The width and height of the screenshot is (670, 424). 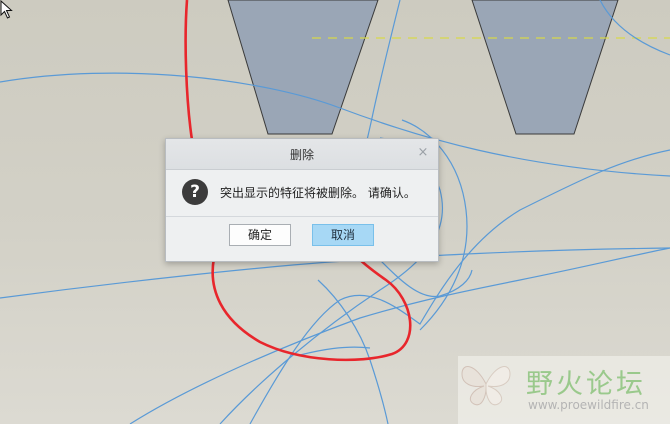 What do you see at coordinates (423, 153) in the screenshot?
I see `close-icon: ×` at bounding box center [423, 153].